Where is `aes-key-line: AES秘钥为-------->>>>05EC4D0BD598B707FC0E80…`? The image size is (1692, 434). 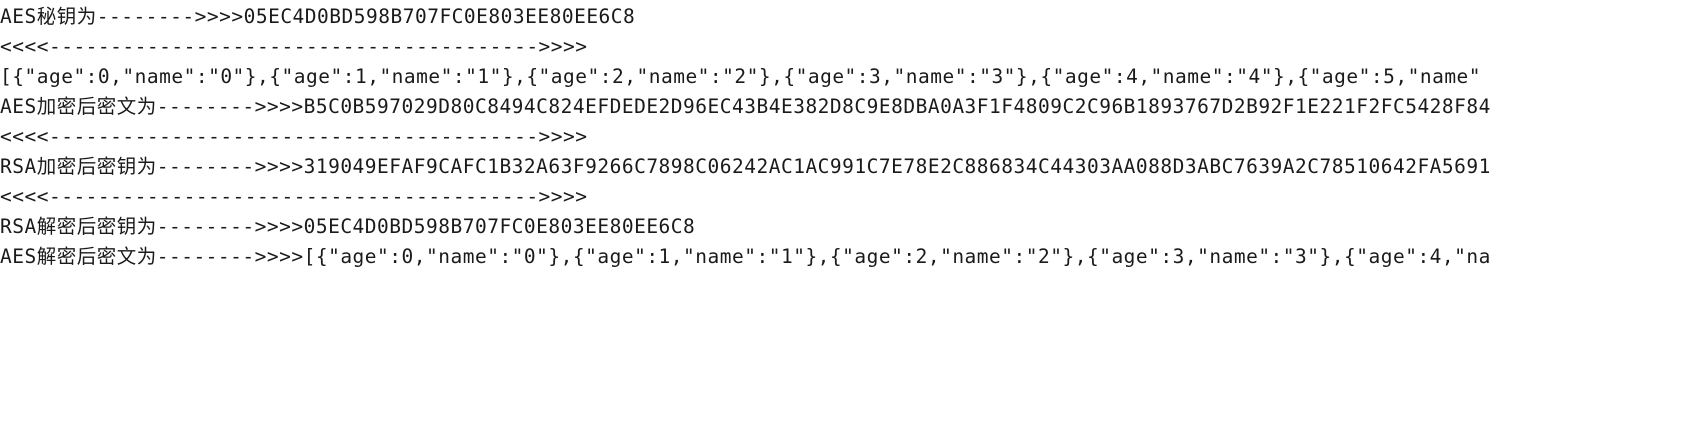
aes-key-line: AES秘钥为-------->>>>05EC4D0BD598B707FC0E80… is located at coordinates (318, 16).